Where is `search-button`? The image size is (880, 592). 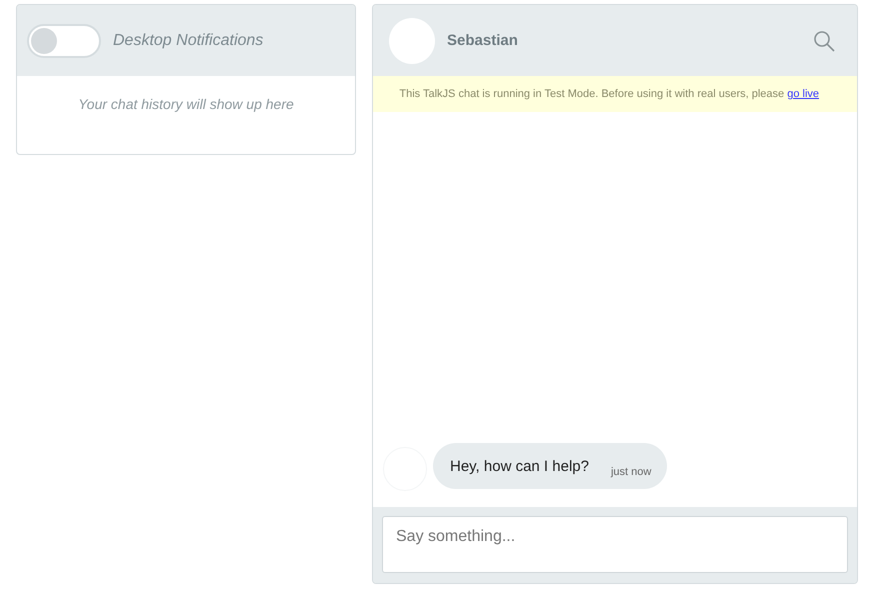 search-button is located at coordinates (824, 41).